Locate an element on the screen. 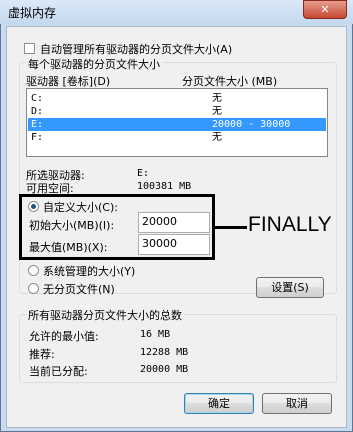  current-allocated-value: 20000 MB is located at coordinates (164, 369).